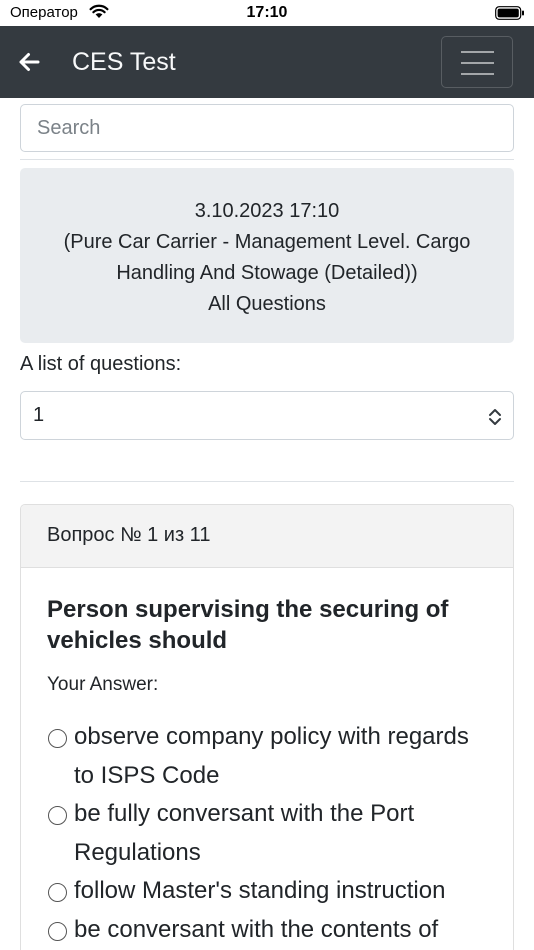 This screenshot has height=950, width=534. I want to click on status-bar: Оператор 17:10, so click(267, 13).